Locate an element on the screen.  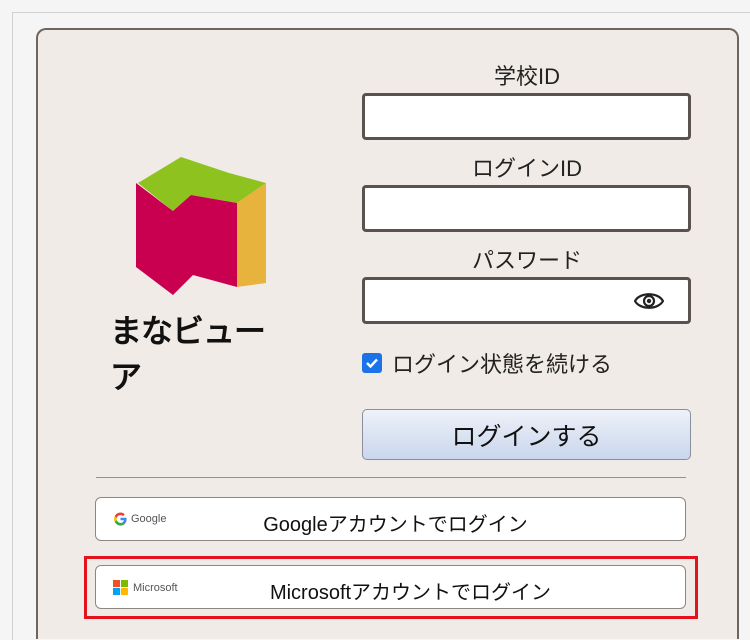
remember-login-checkbox: ログイン状態を続ける is located at coordinates (487, 363).